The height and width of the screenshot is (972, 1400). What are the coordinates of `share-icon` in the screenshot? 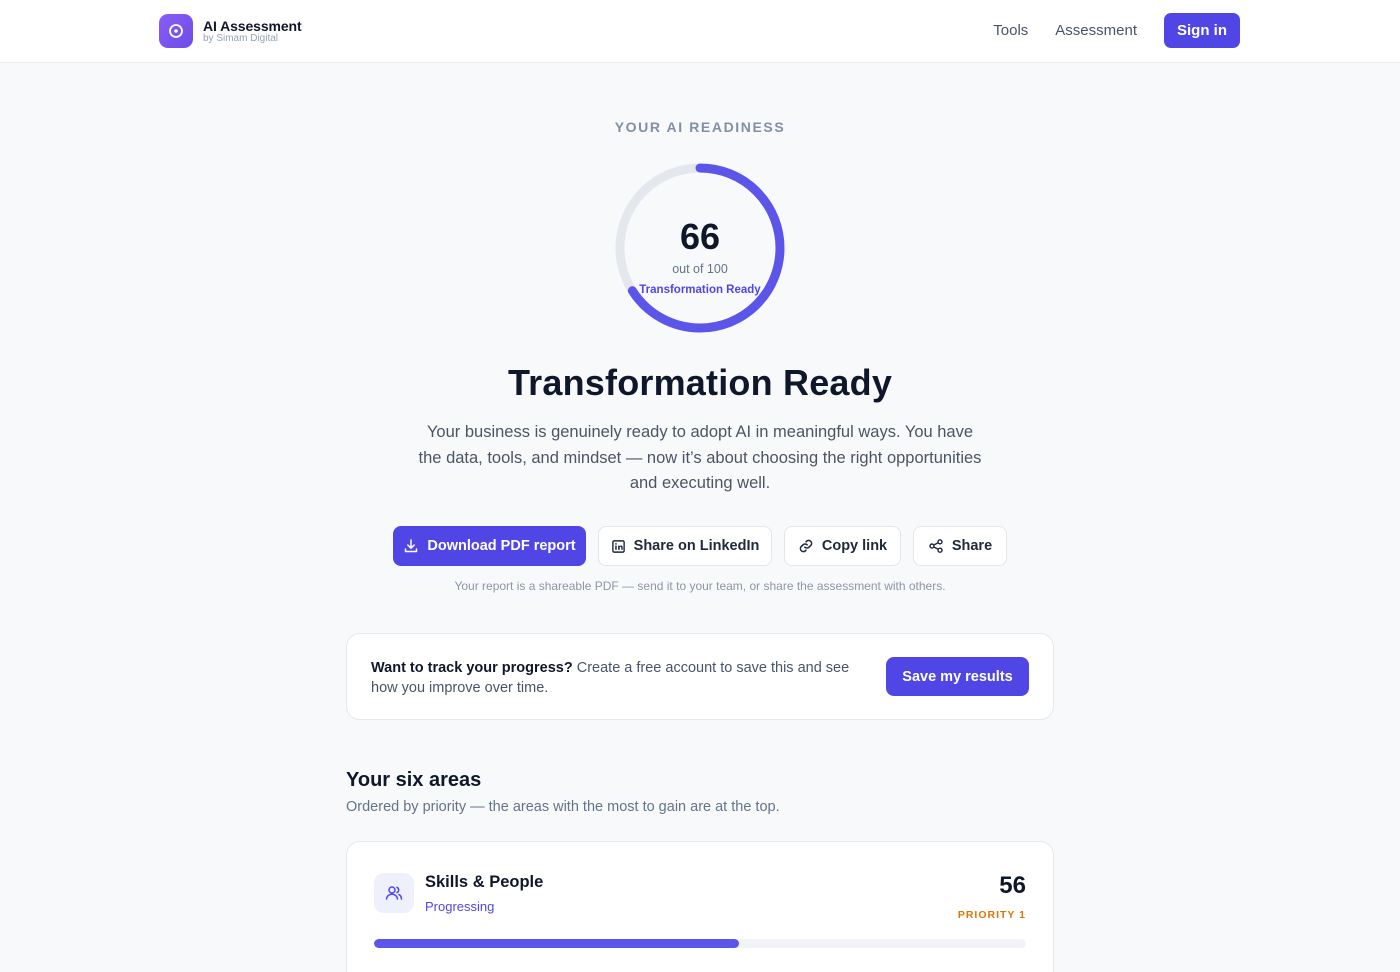 It's located at (936, 546).